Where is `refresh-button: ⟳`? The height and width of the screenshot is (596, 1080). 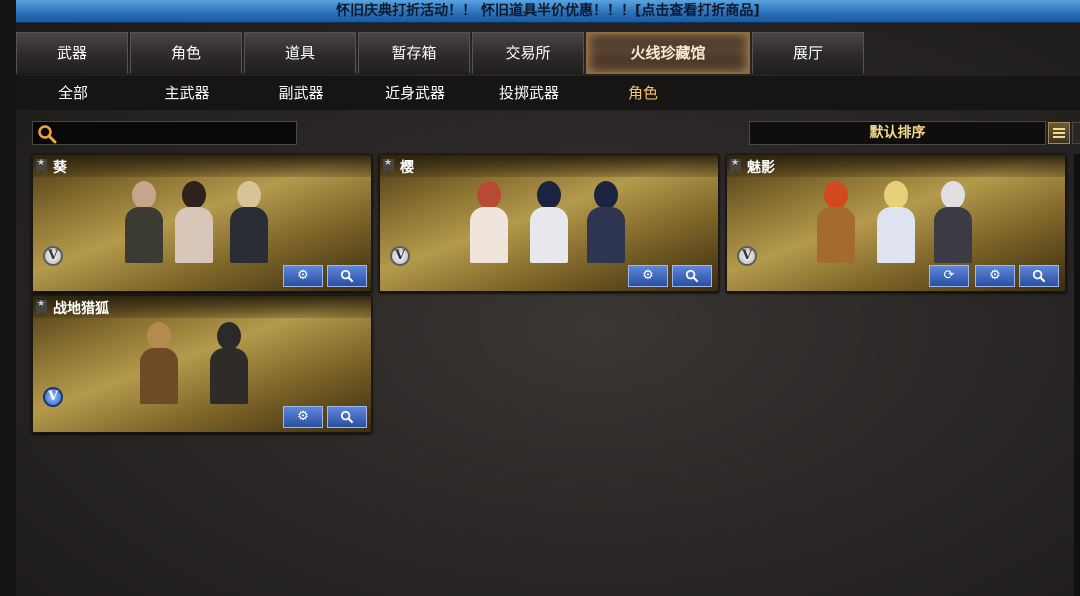
refresh-button: ⟳ is located at coordinates (949, 276).